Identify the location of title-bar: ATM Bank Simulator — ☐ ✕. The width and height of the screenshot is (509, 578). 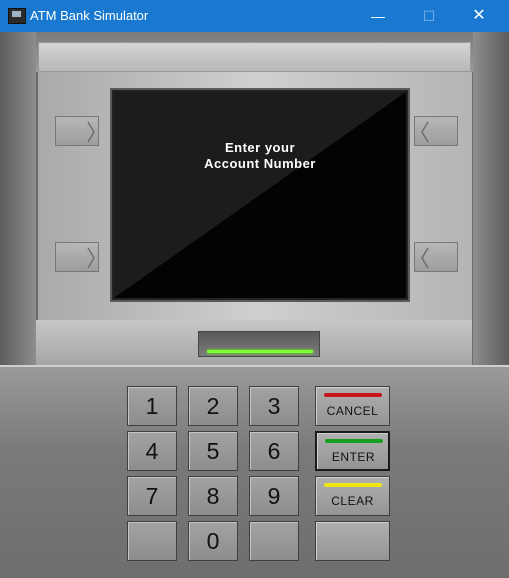
(254, 16).